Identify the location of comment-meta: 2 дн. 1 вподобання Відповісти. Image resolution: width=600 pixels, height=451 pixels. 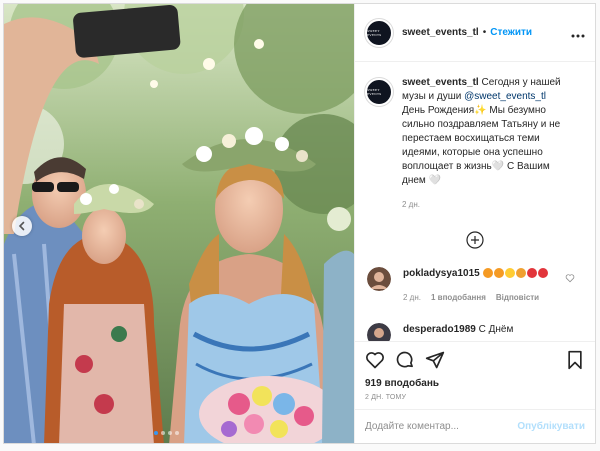
(475, 298).